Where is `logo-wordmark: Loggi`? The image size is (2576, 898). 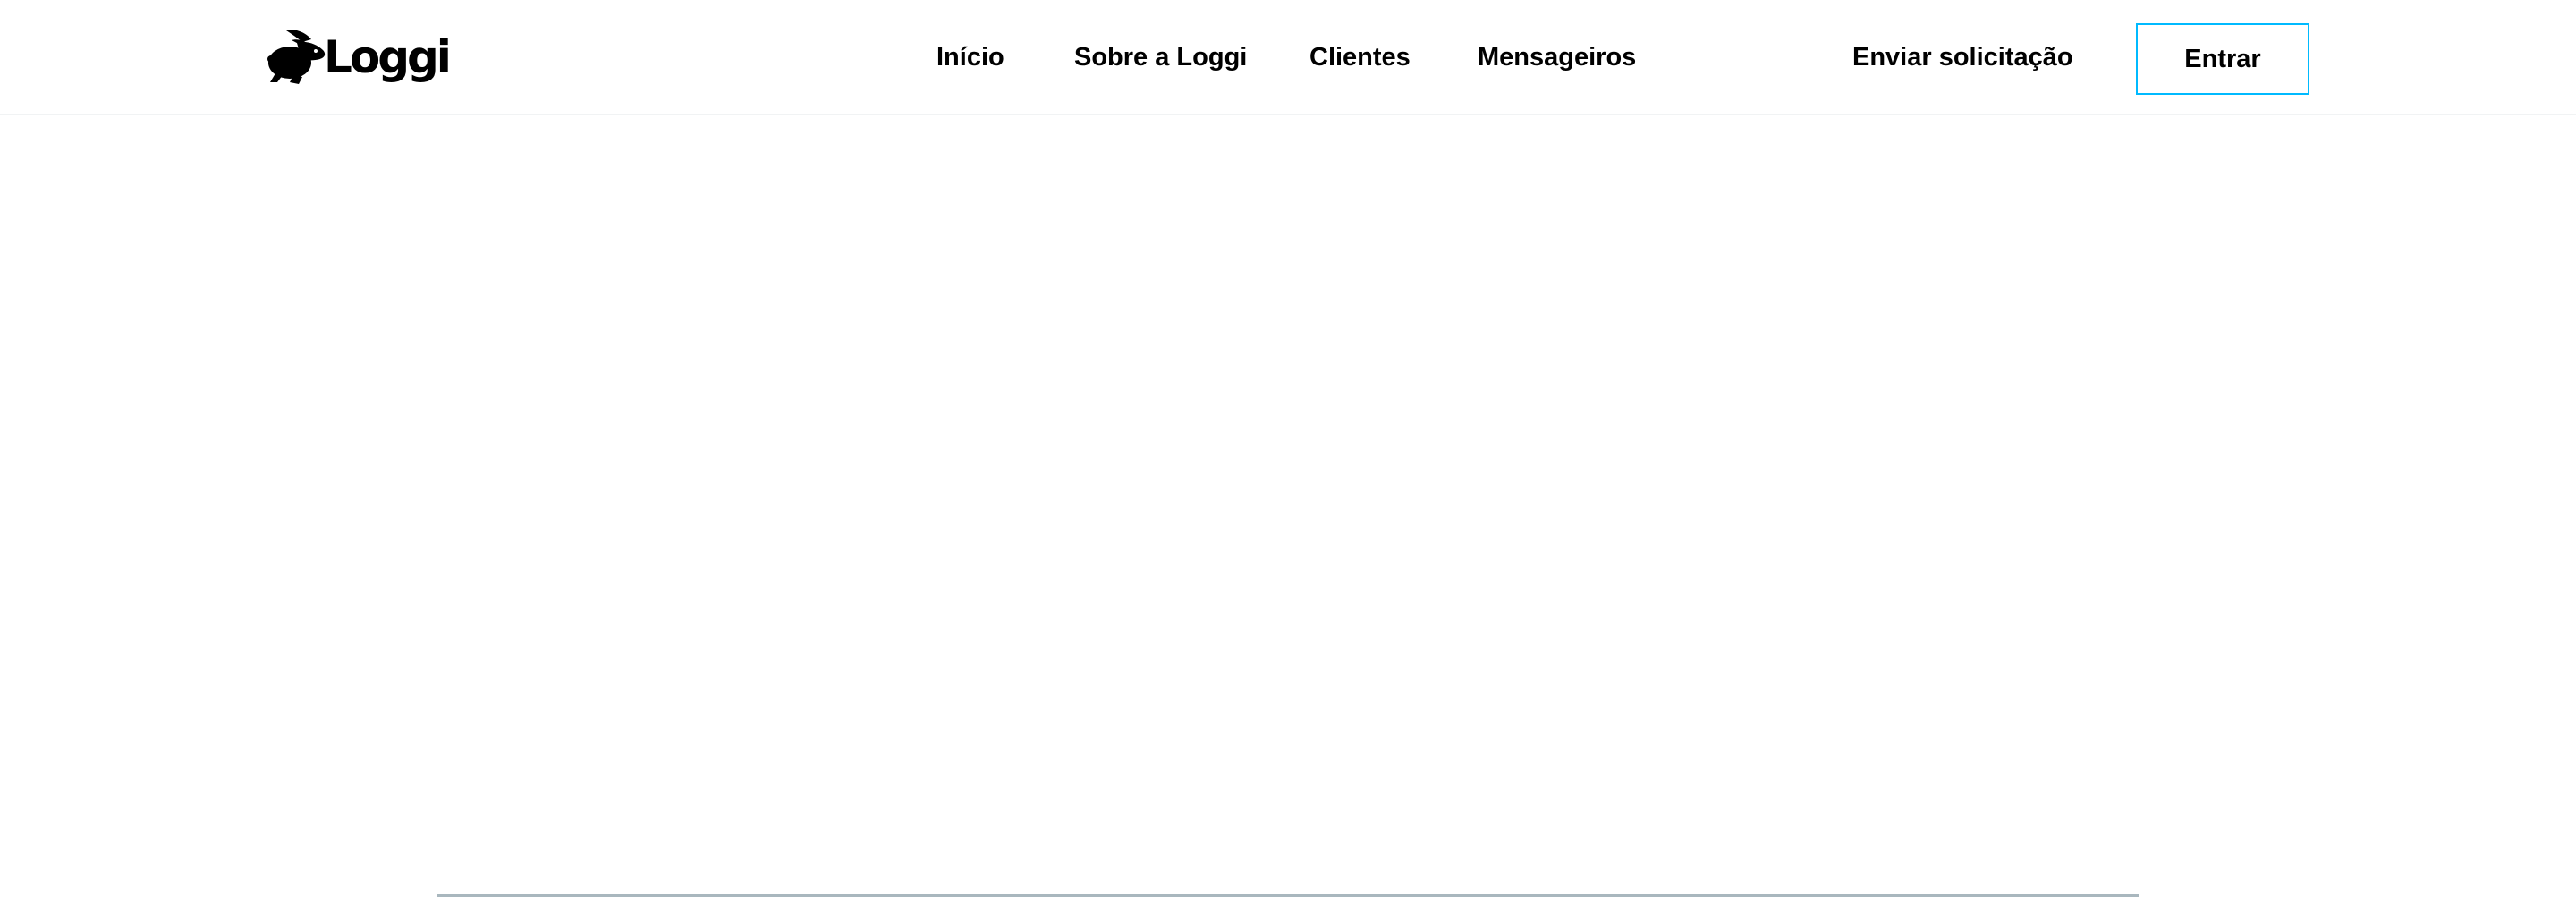 logo-wordmark: Loggi is located at coordinates (388, 57).